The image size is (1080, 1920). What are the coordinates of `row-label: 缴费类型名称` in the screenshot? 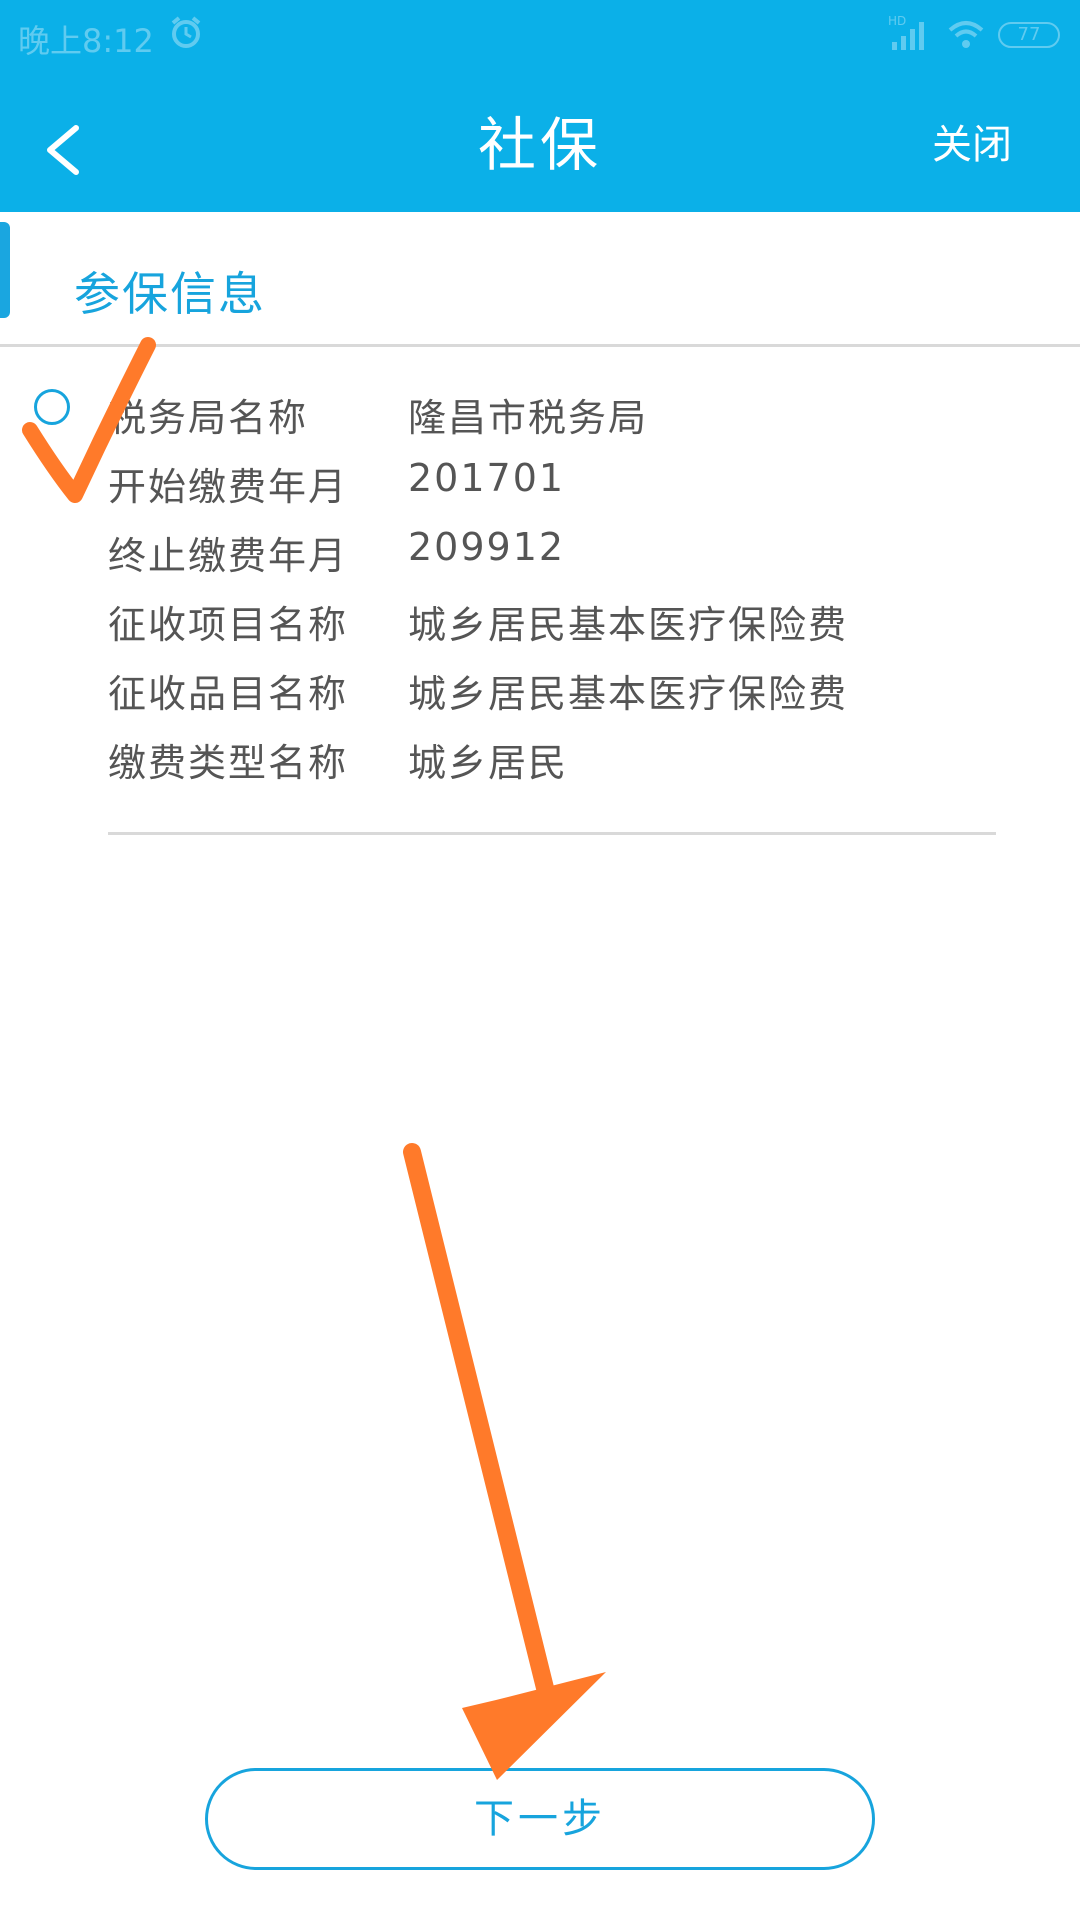 It's located at (228, 763).